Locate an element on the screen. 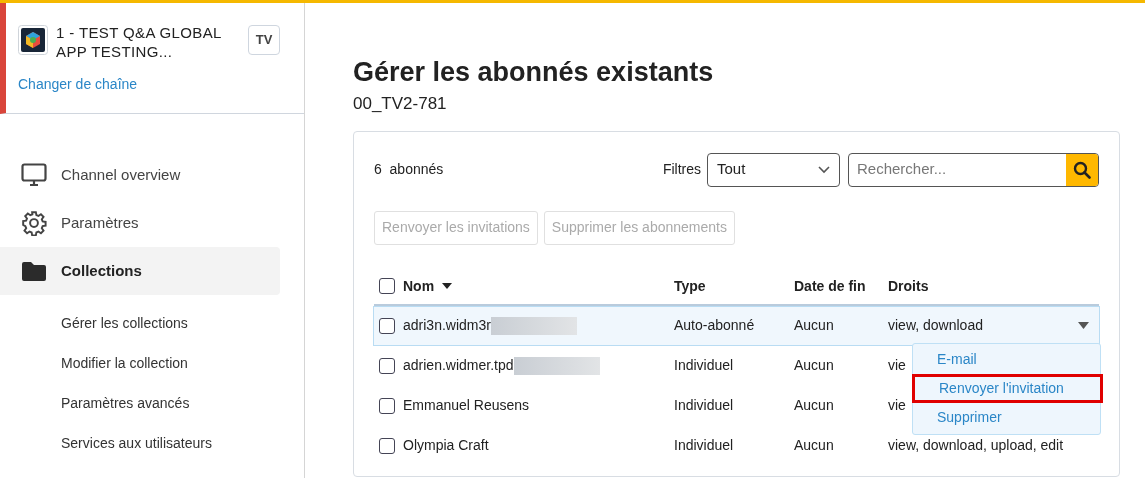 The image size is (1145, 478). search-icon is located at coordinates (1082, 169).